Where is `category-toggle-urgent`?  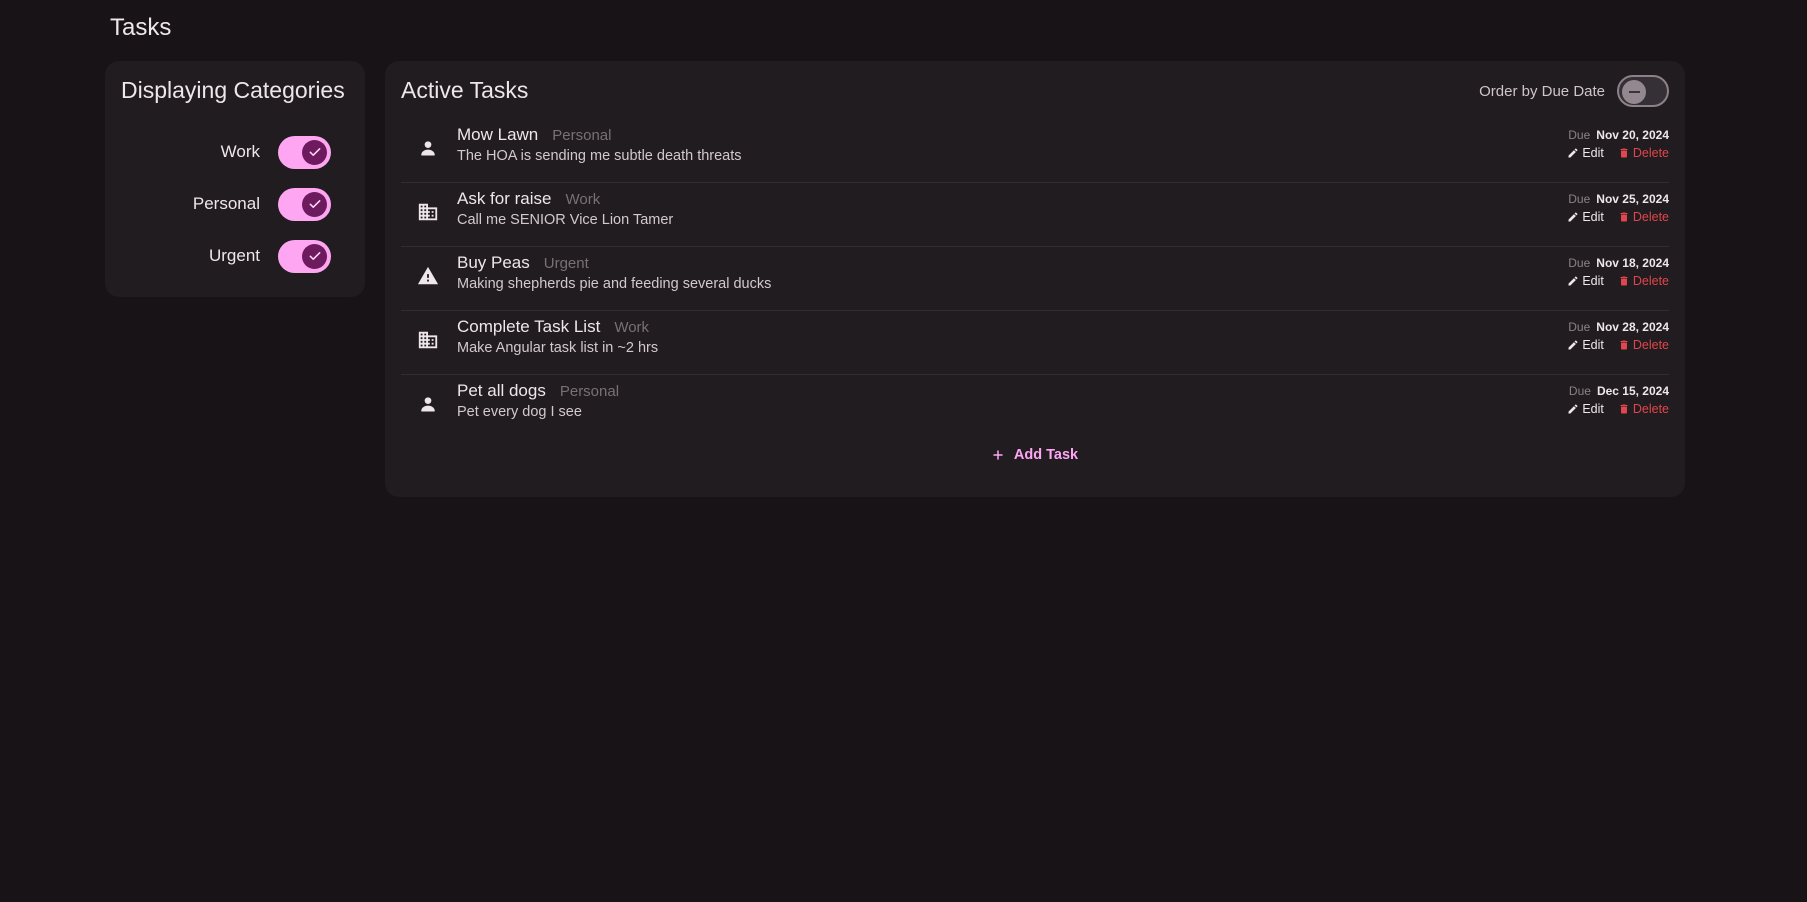 category-toggle-urgent is located at coordinates (304, 256).